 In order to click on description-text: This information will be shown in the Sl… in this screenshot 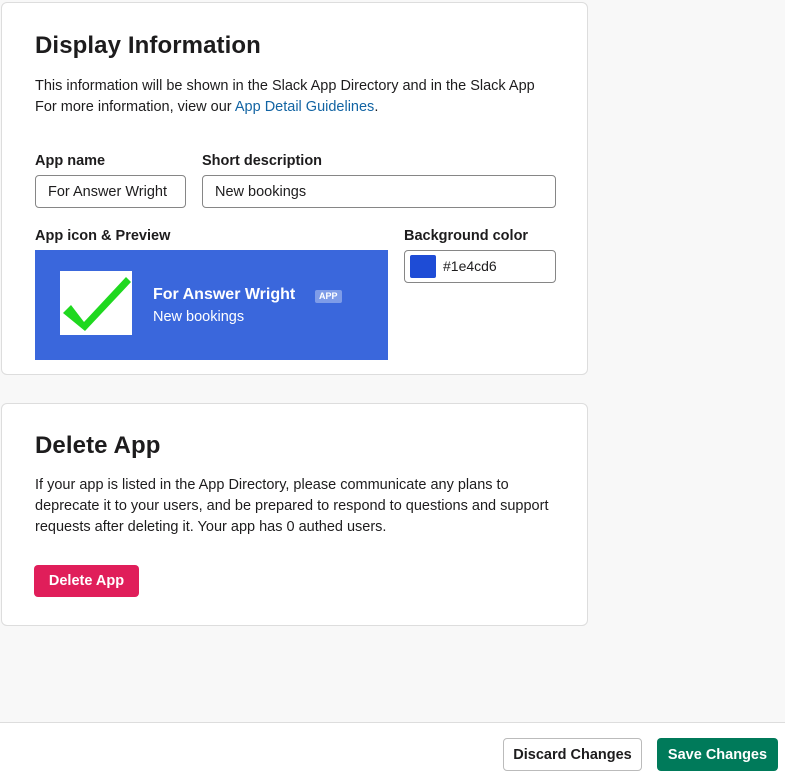, I will do `click(285, 86)`.